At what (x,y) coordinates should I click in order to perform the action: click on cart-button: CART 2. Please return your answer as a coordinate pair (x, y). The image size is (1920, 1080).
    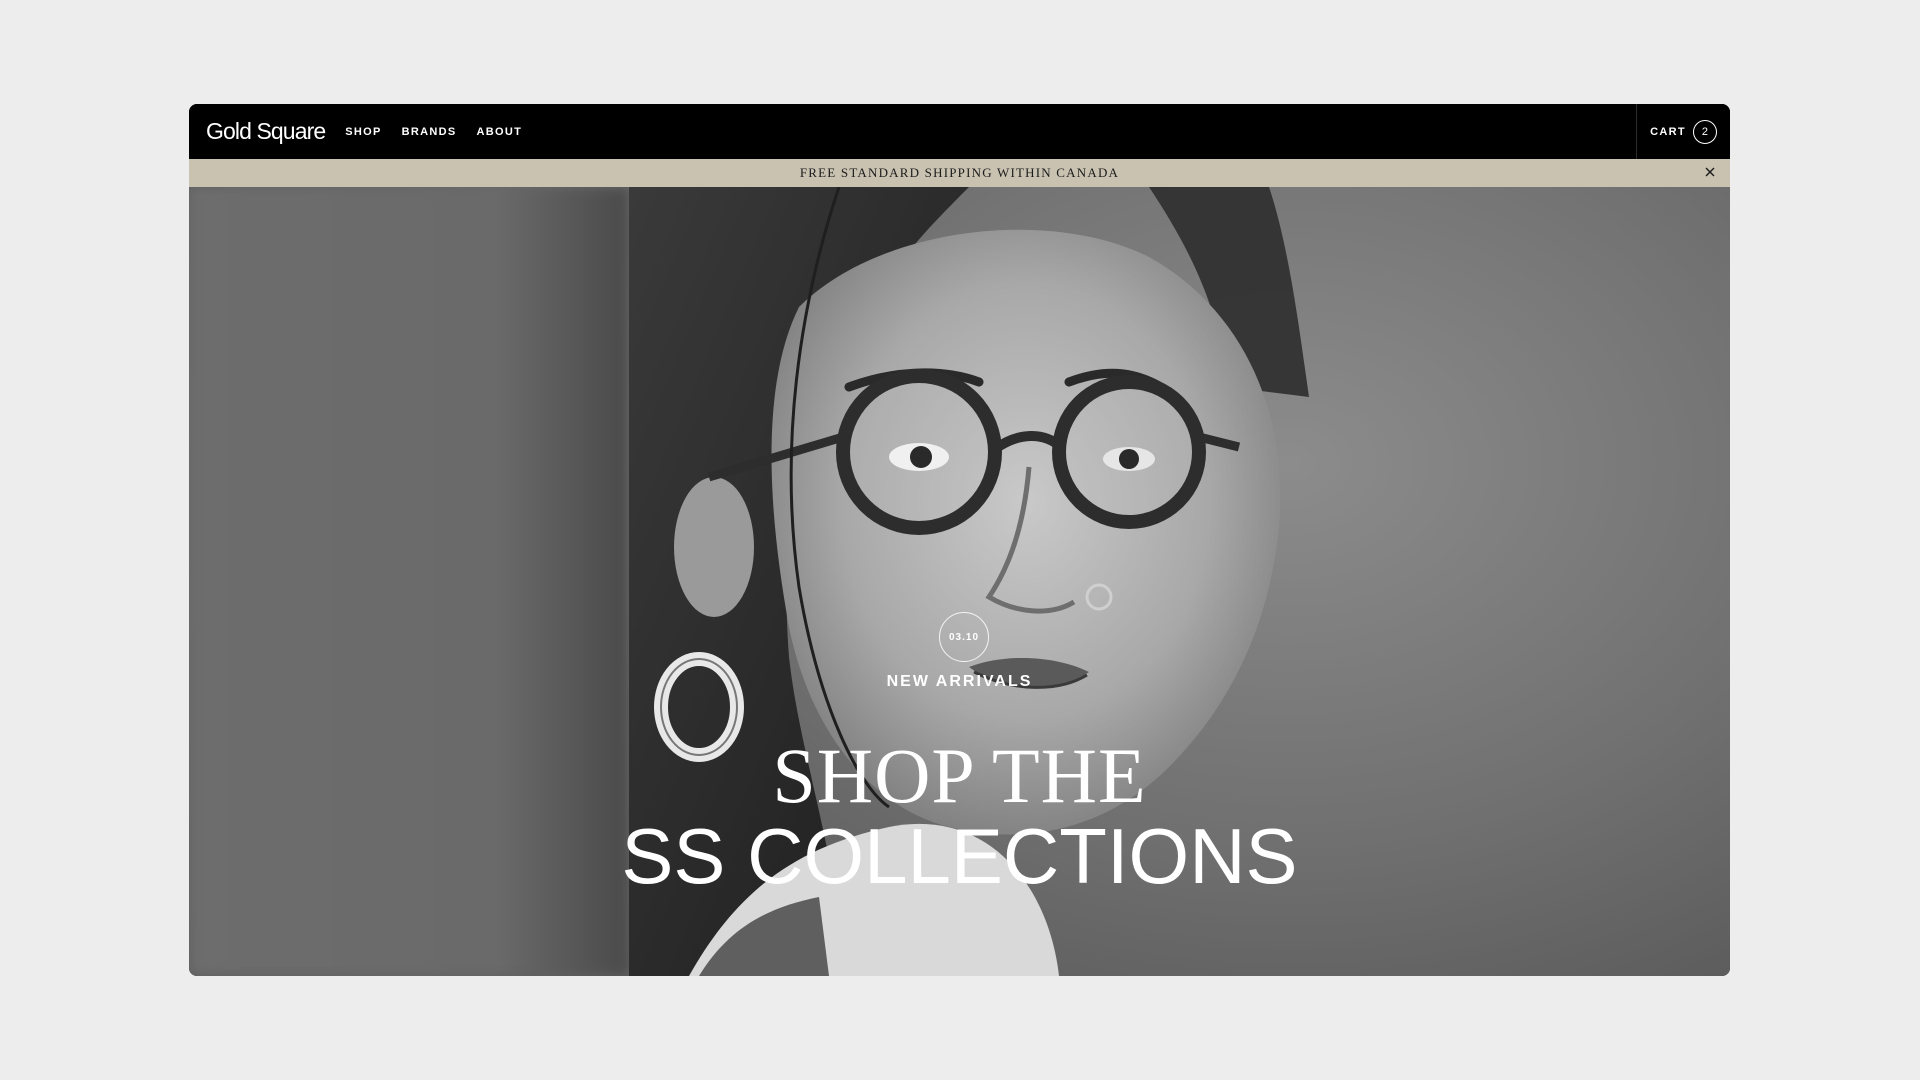
    Looking at the image, I should click on (1683, 131).